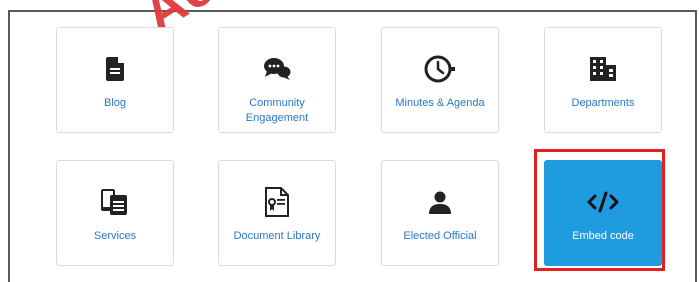  What do you see at coordinates (440, 202) in the screenshot?
I see `person-icon` at bounding box center [440, 202].